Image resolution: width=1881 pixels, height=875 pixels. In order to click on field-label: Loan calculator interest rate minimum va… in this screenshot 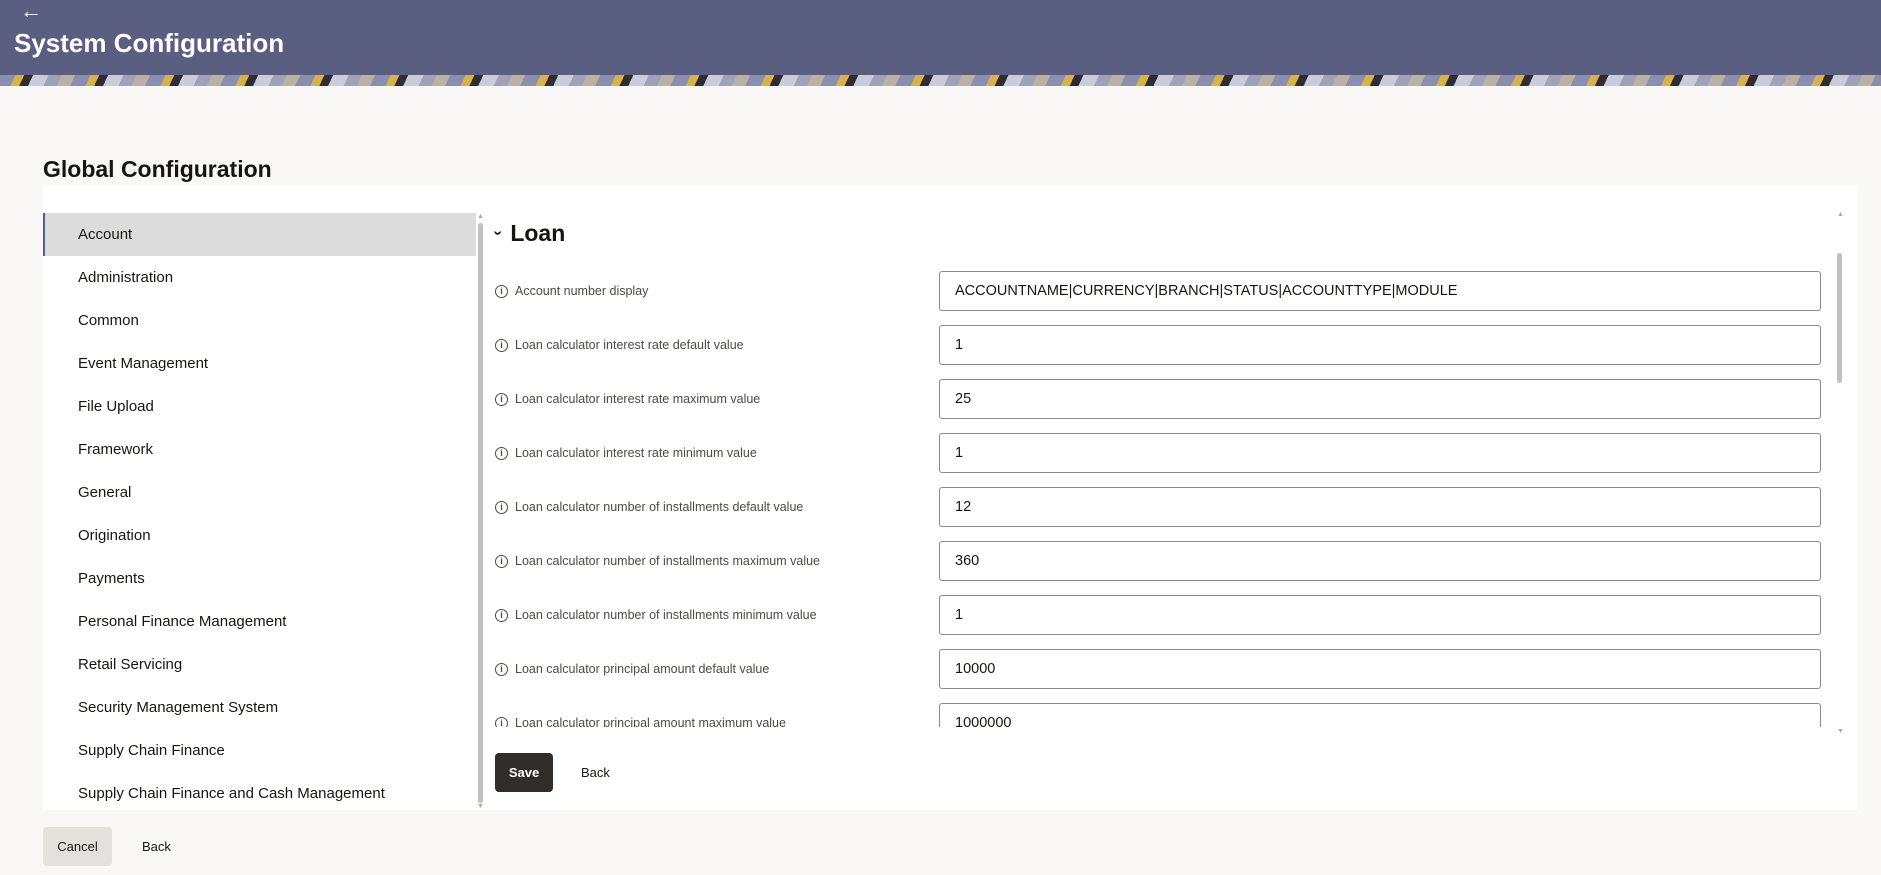, I will do `click(636, 453)`.